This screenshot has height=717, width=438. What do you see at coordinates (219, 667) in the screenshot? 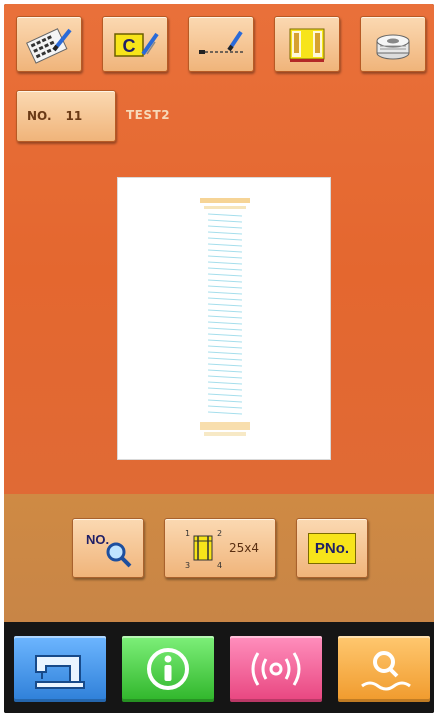
I see `bottom-nav` at bounding box center [219, 667].